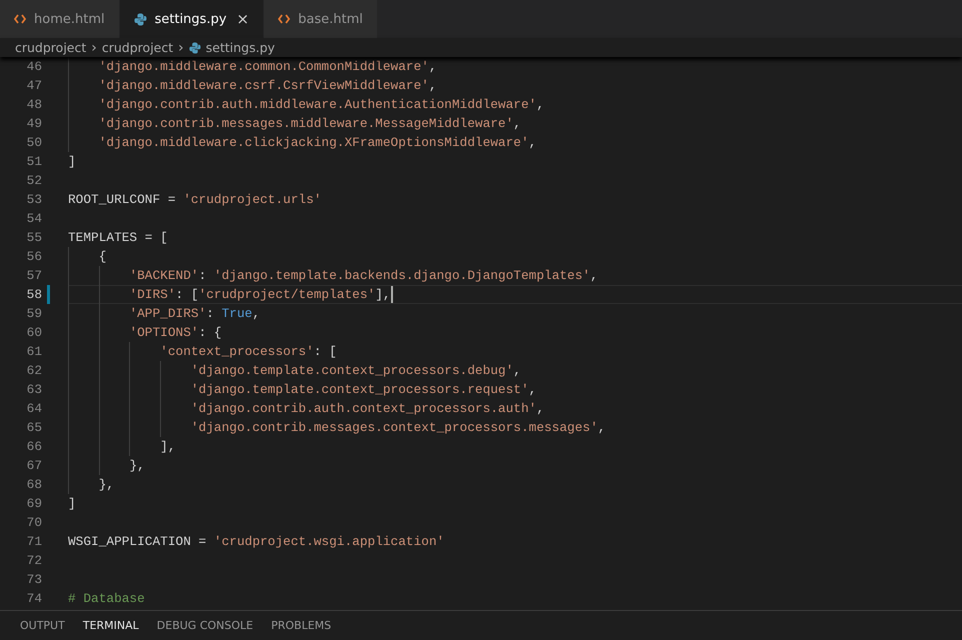  I want to click on panel-tab: PROBLEMS, so click(301, 625).